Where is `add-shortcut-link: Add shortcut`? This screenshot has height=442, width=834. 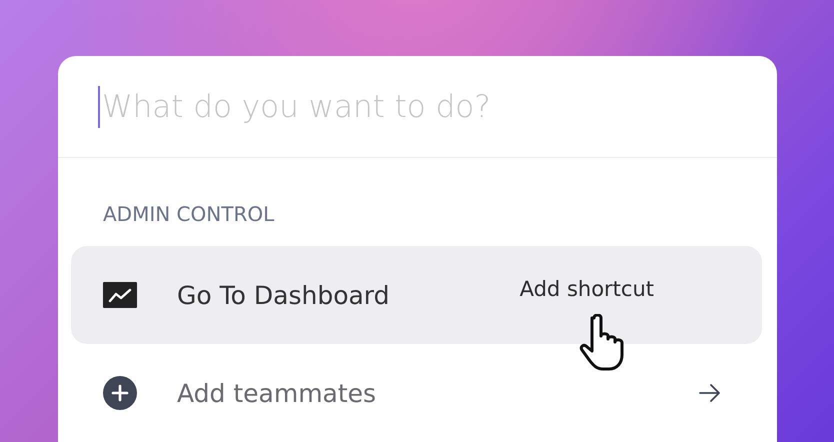 add-shortcut-link: Add shortcut is located at coordinates (587, 289).